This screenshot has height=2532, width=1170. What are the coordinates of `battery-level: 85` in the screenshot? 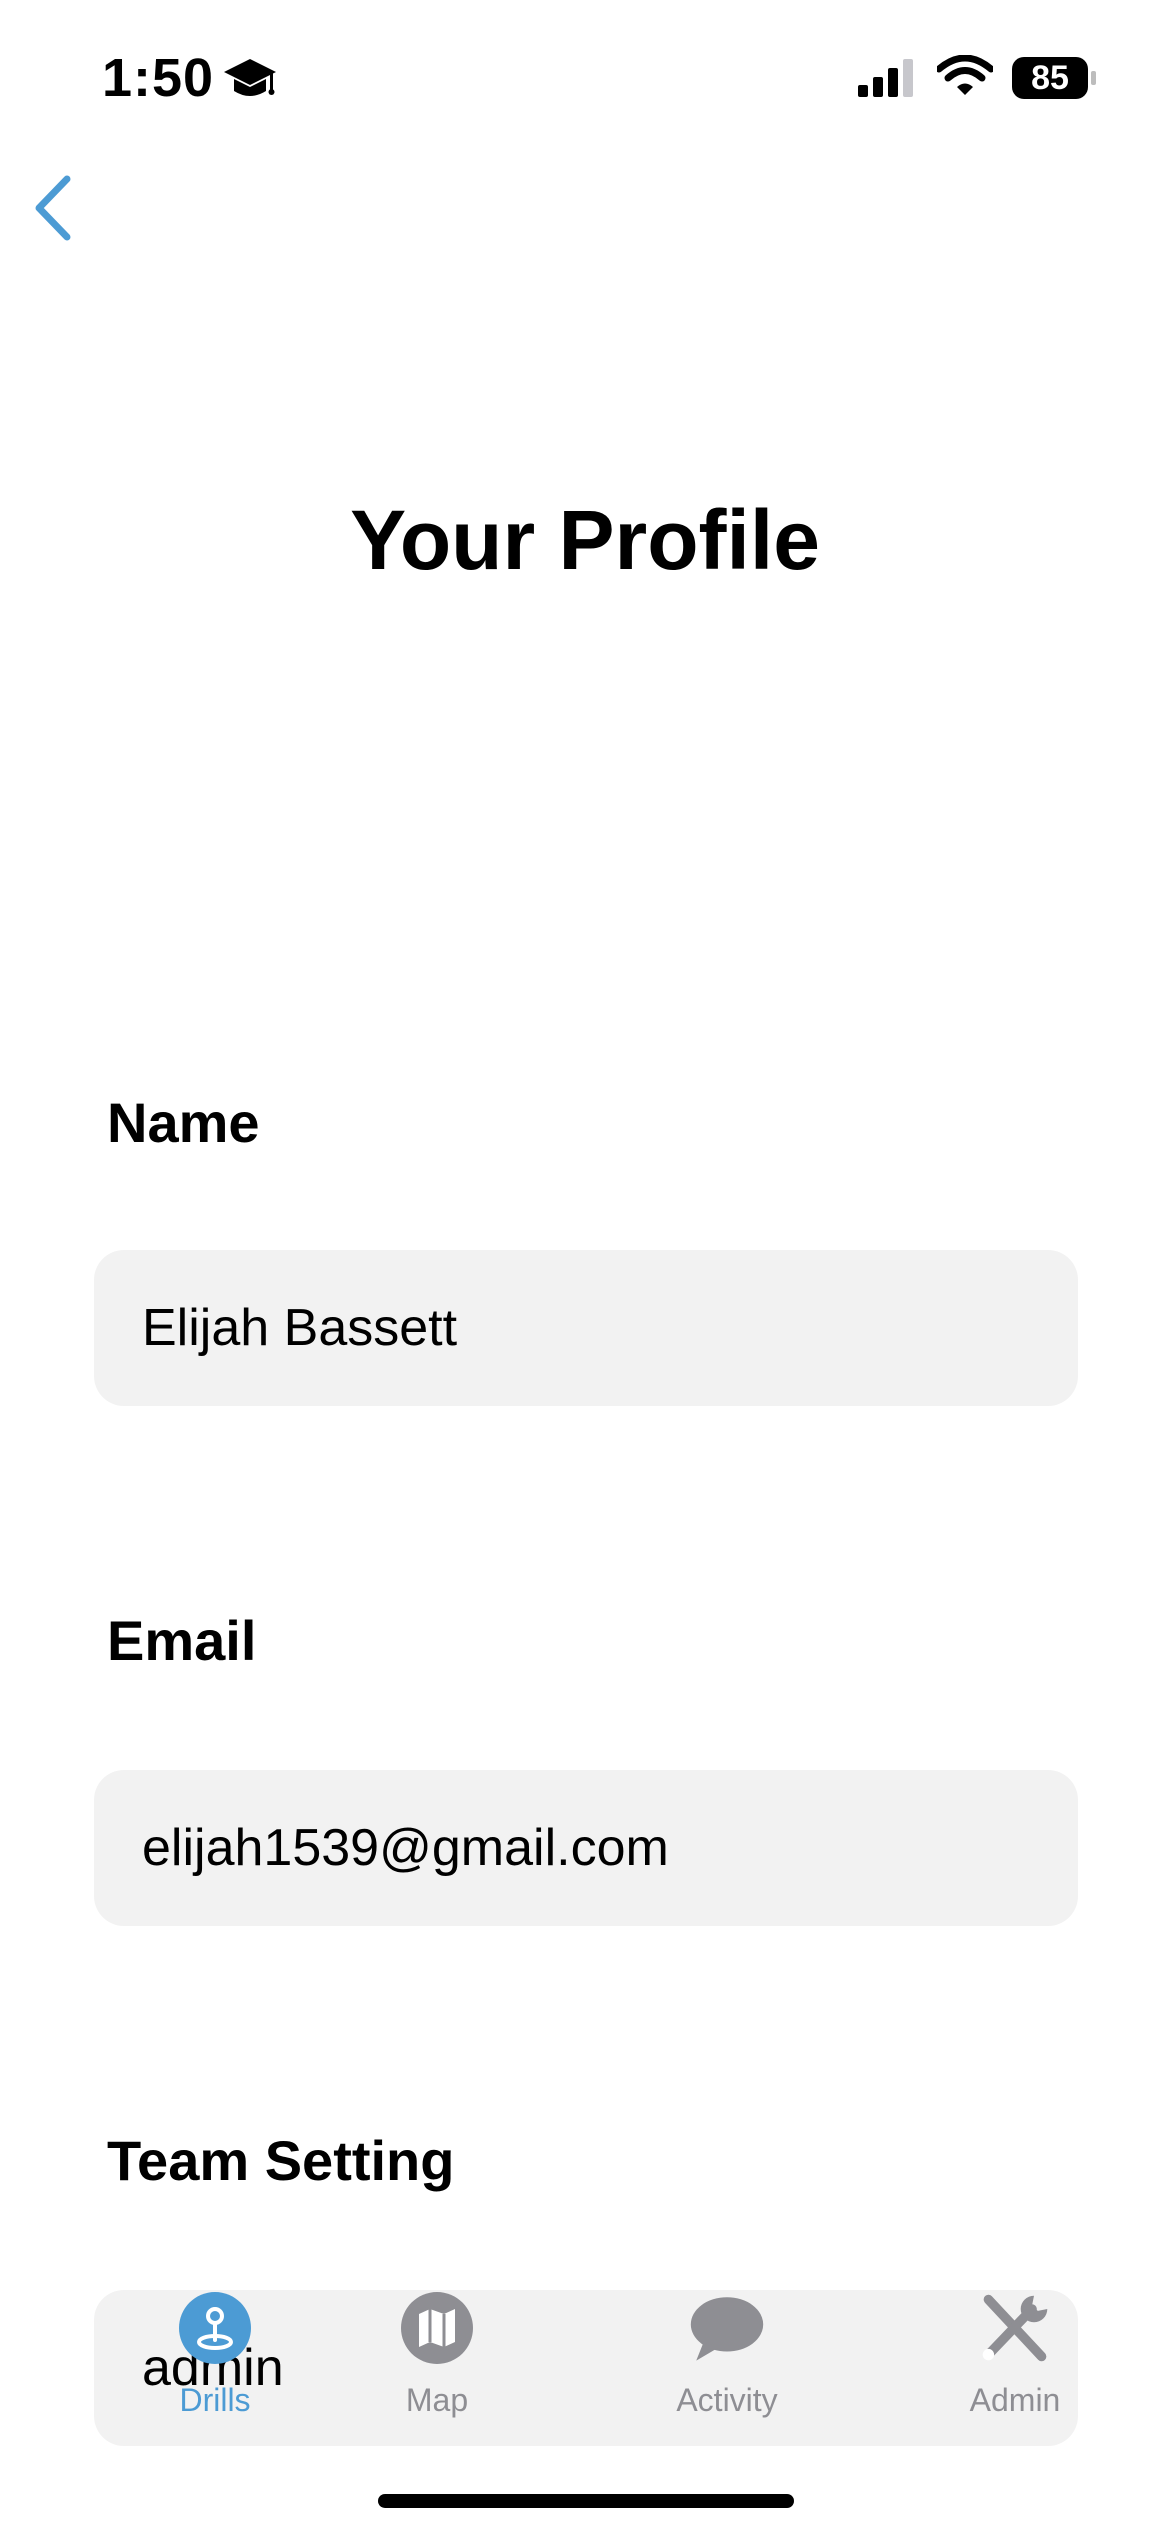 It's located at (1050, 78).